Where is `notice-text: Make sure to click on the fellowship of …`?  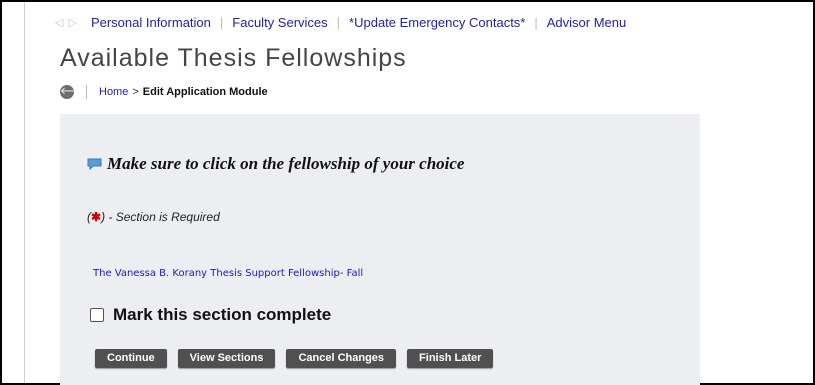 notice-text: Make sure to click on the fellowship of … is located at coordinates (286, 163).